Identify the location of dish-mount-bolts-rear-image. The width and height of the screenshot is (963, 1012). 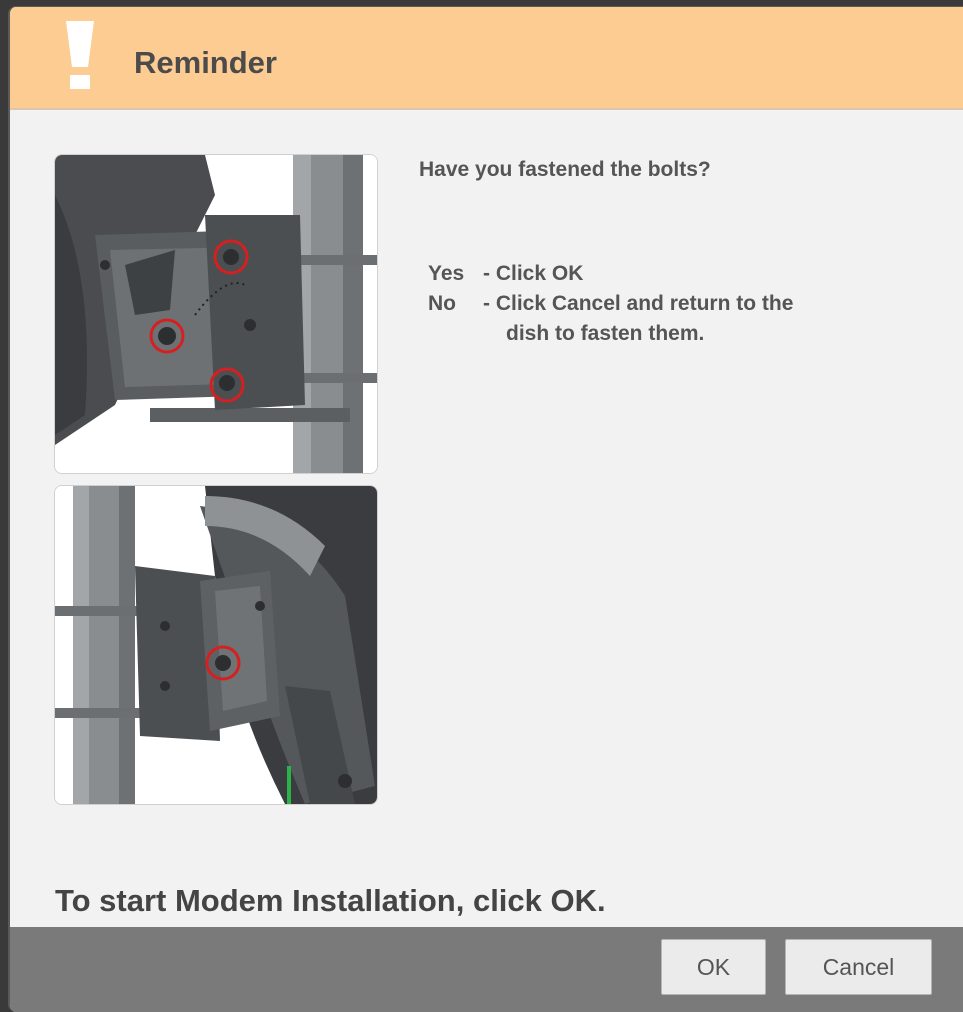
(216, 645).